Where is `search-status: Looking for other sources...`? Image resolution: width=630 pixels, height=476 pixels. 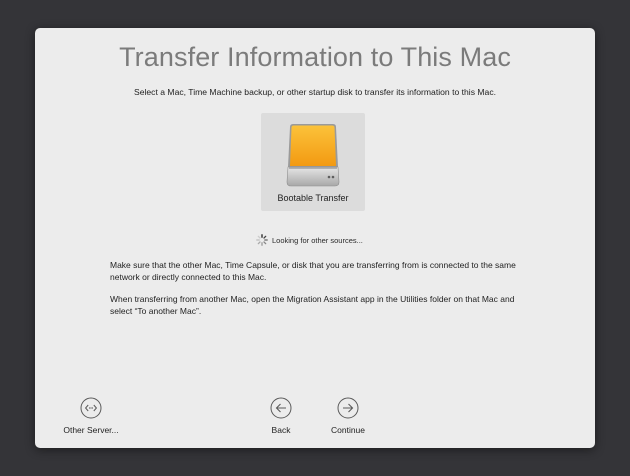 search-status: Looking for other sources... is located at coordinates (309, 240).